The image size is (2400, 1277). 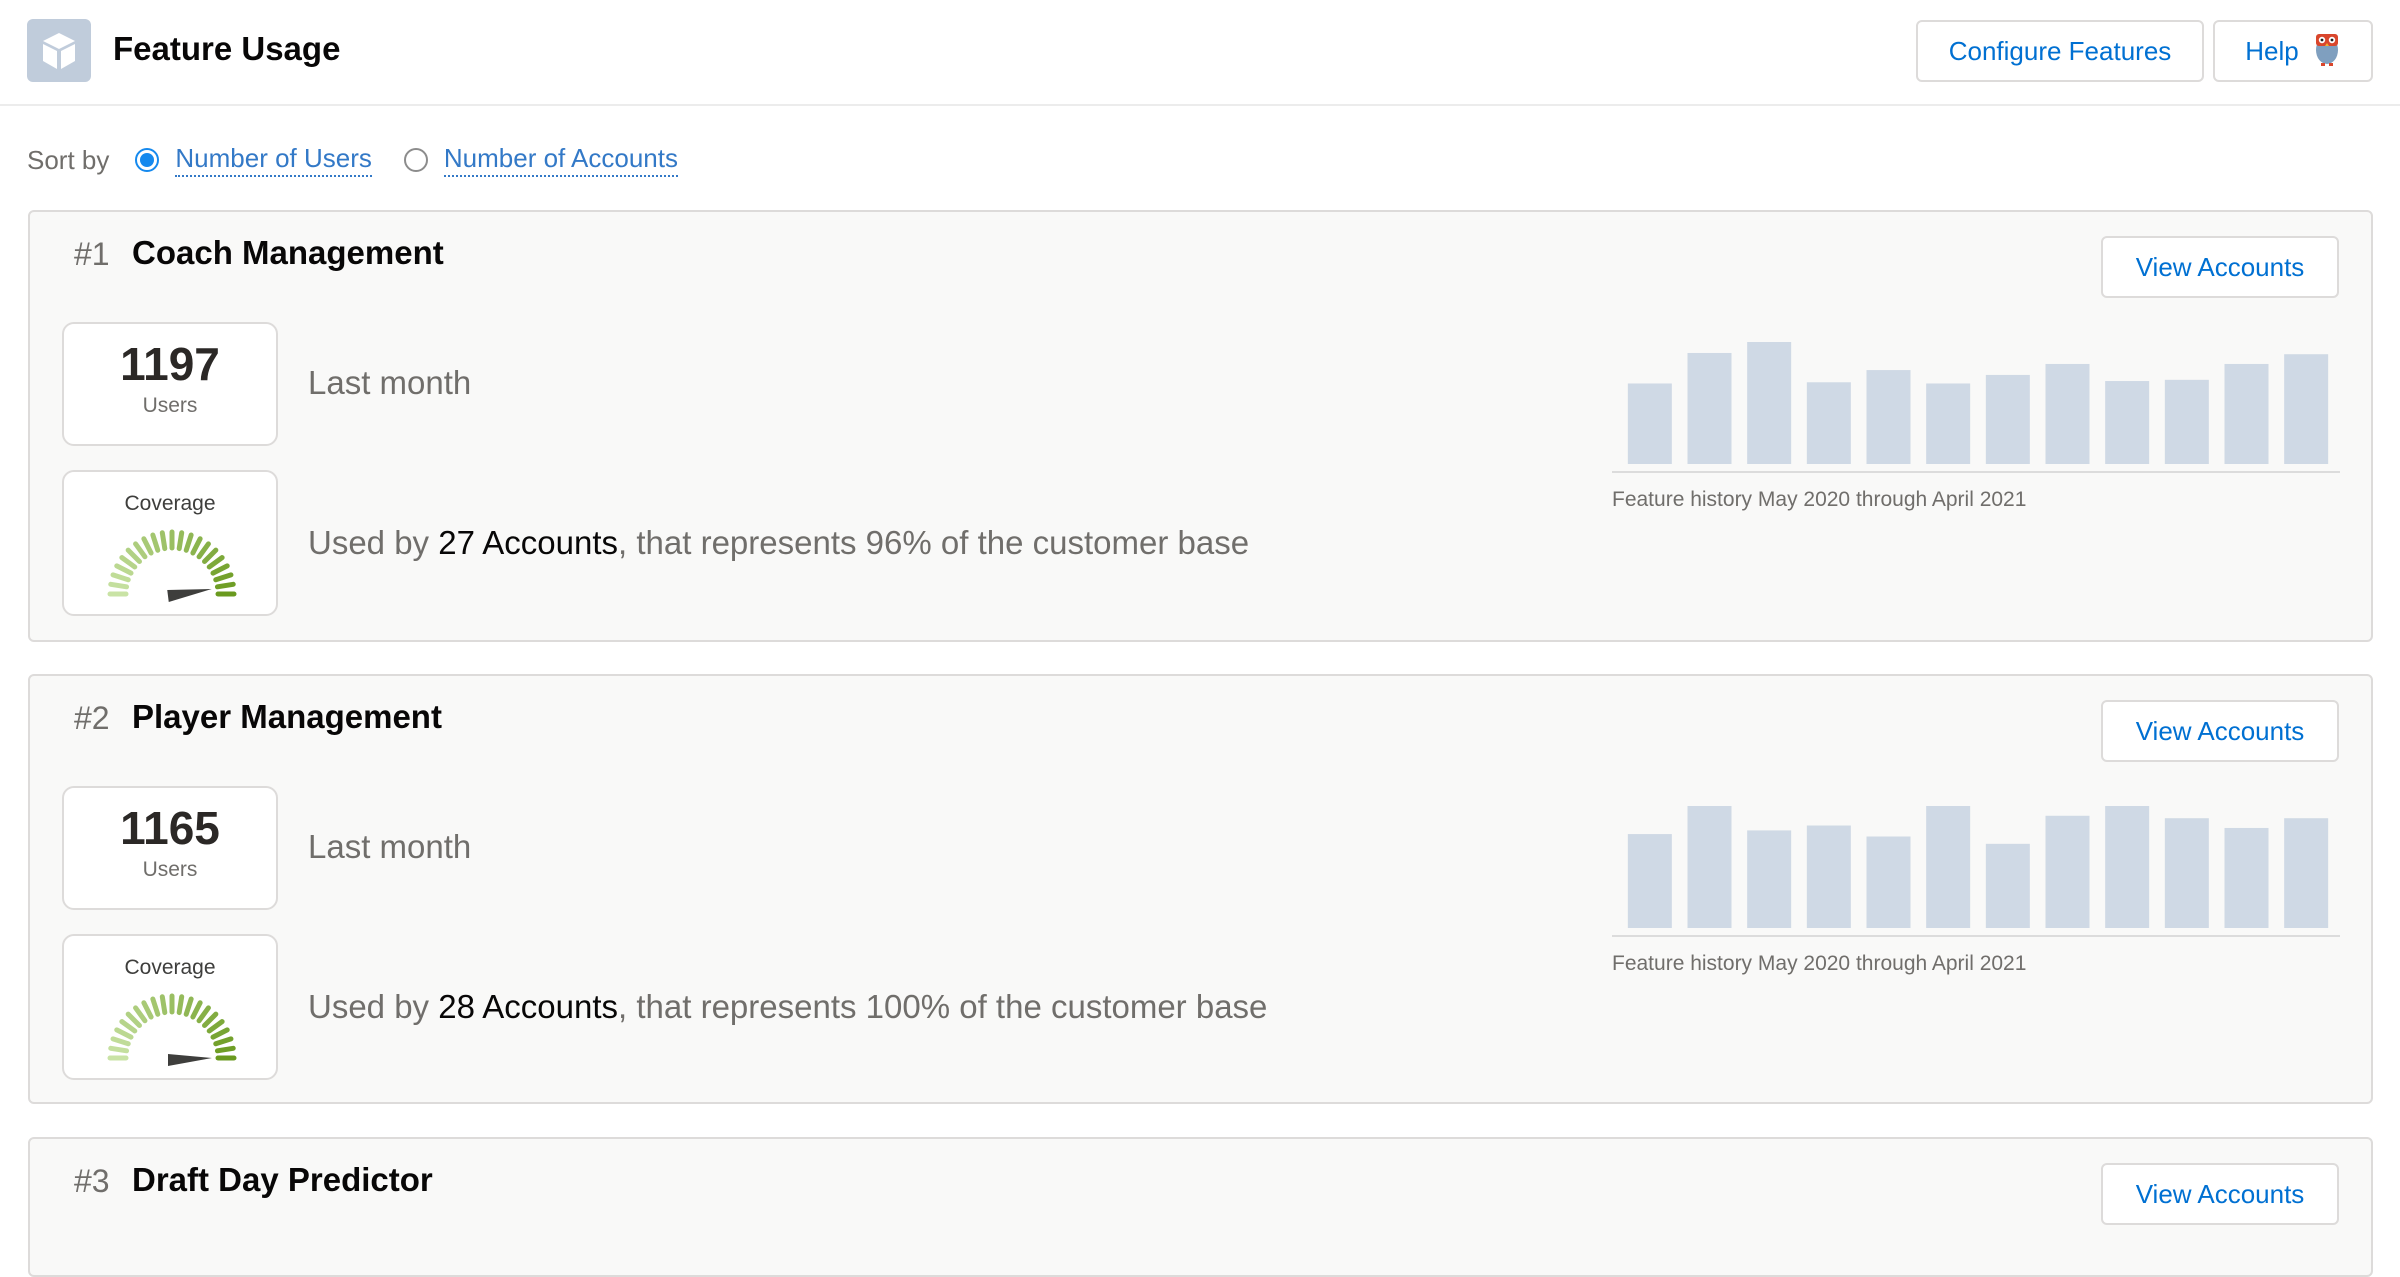 What do you see at coordinates (172, 1029) in the screenshot?
I see `coverage-gauge-icon` at bounding box center [172, 1029].